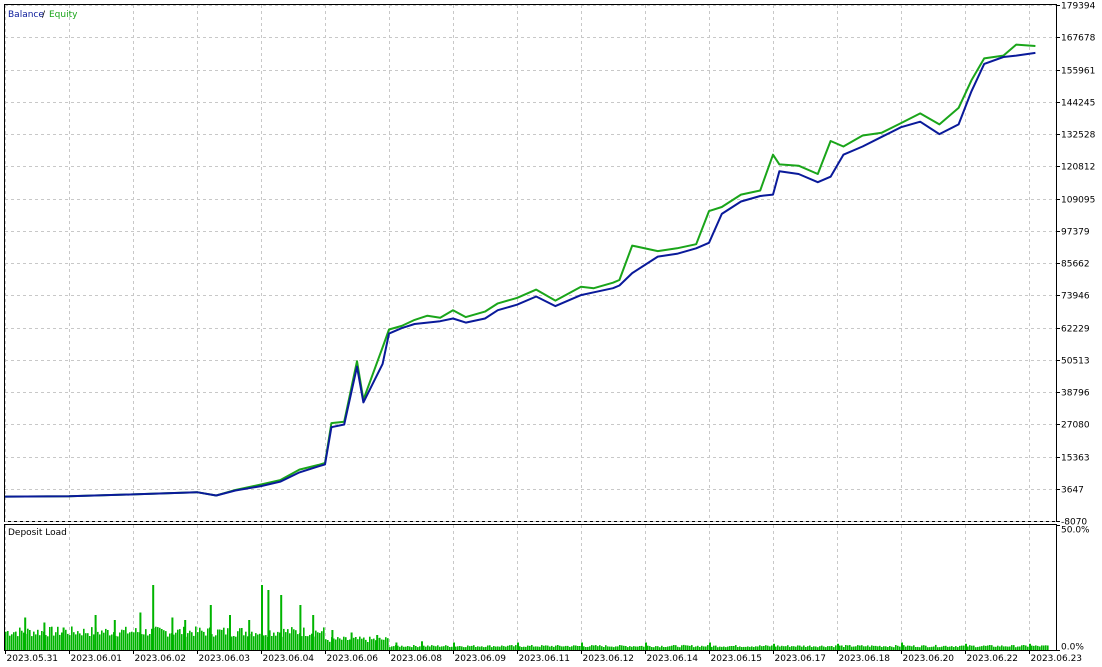 The image size is (1102, 667). What do you see at coordinates (801, 659) in the screenshot?
I see `x-tick-label: 2023.06.17` at bounding box center [801, 659].